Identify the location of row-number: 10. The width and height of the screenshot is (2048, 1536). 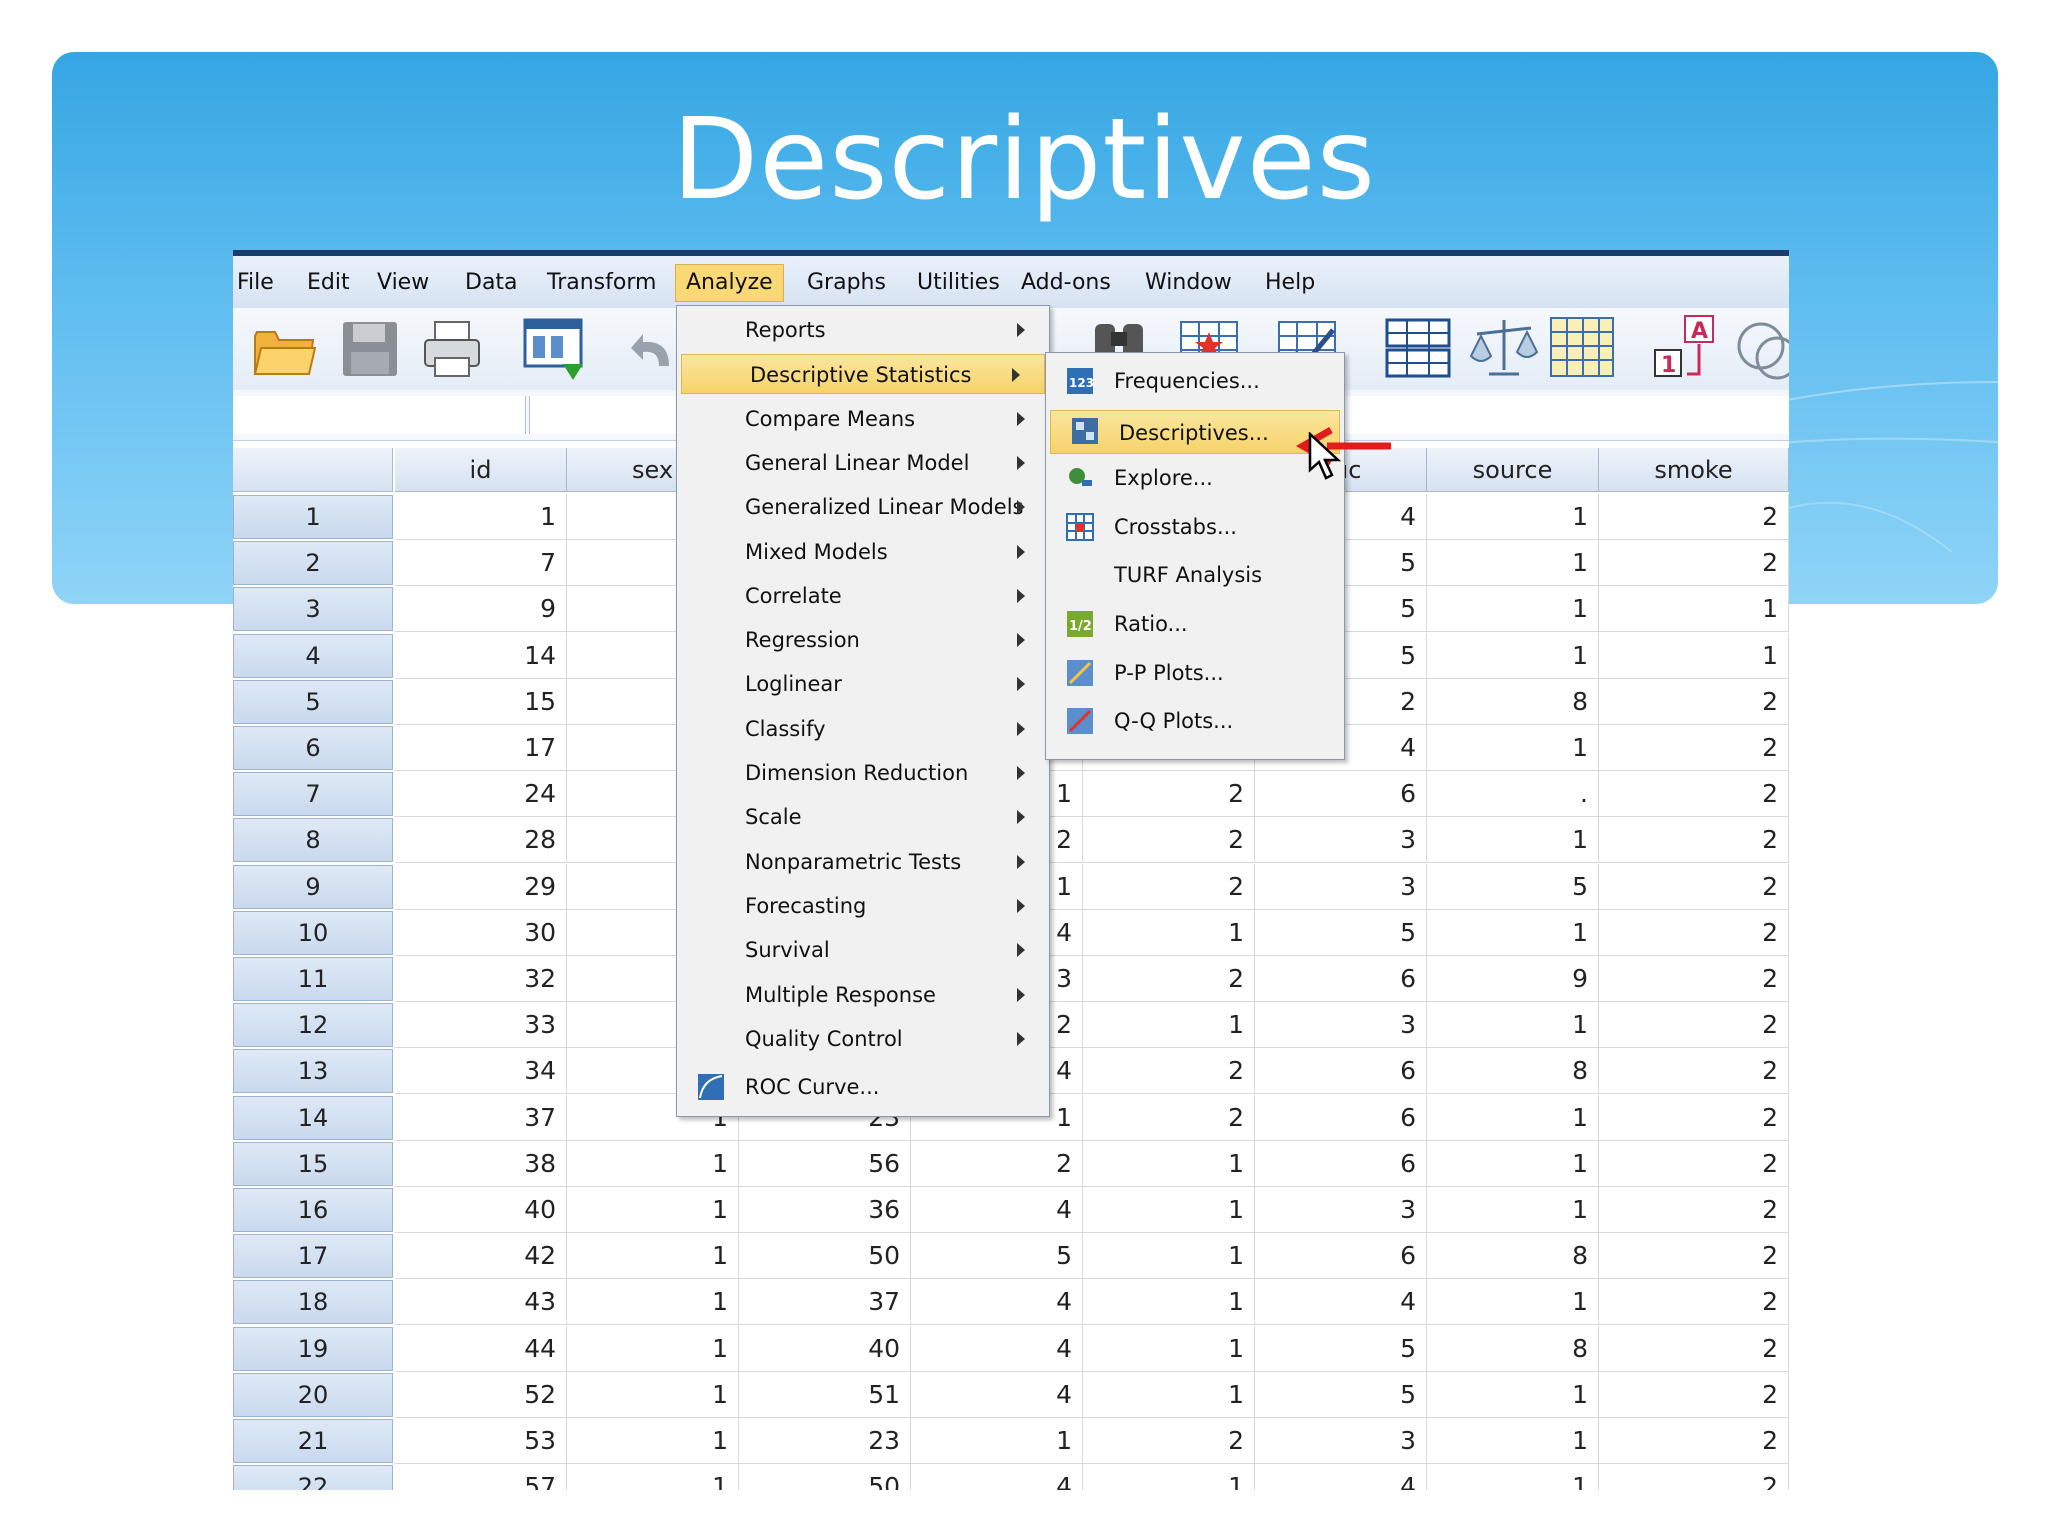
(313, 932).